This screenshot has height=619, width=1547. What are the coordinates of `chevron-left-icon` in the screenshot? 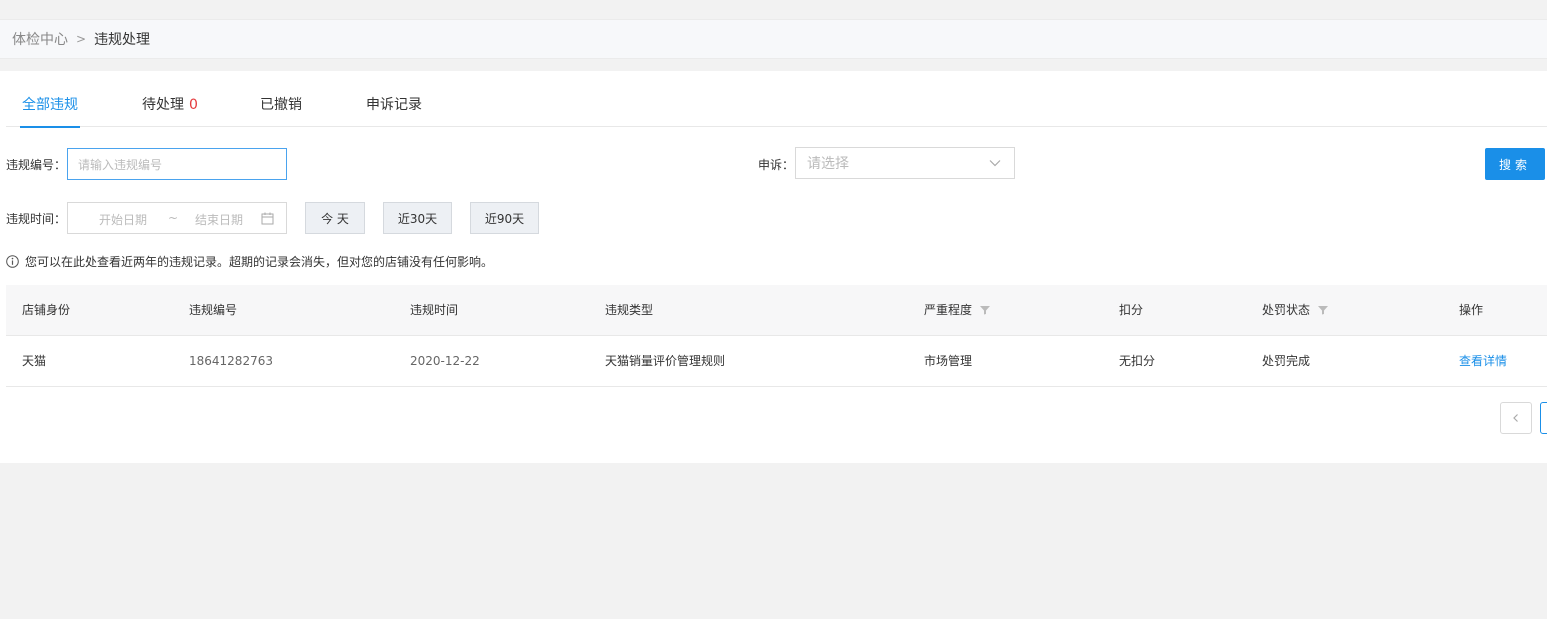 It's located at (1515, 418).